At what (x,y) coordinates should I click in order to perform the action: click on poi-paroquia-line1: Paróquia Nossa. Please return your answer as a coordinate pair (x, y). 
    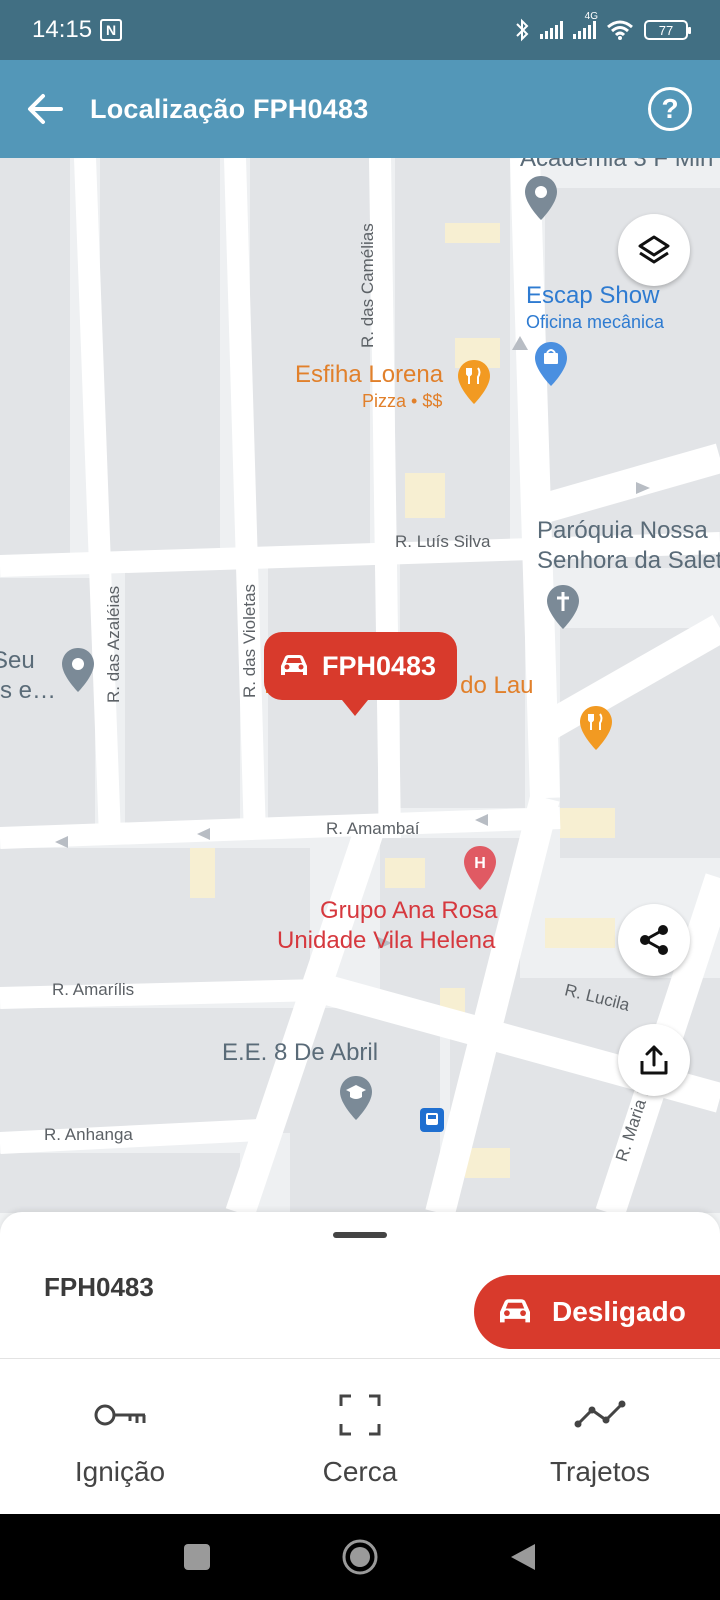
    Looking at the image, I should click on (622, 531).